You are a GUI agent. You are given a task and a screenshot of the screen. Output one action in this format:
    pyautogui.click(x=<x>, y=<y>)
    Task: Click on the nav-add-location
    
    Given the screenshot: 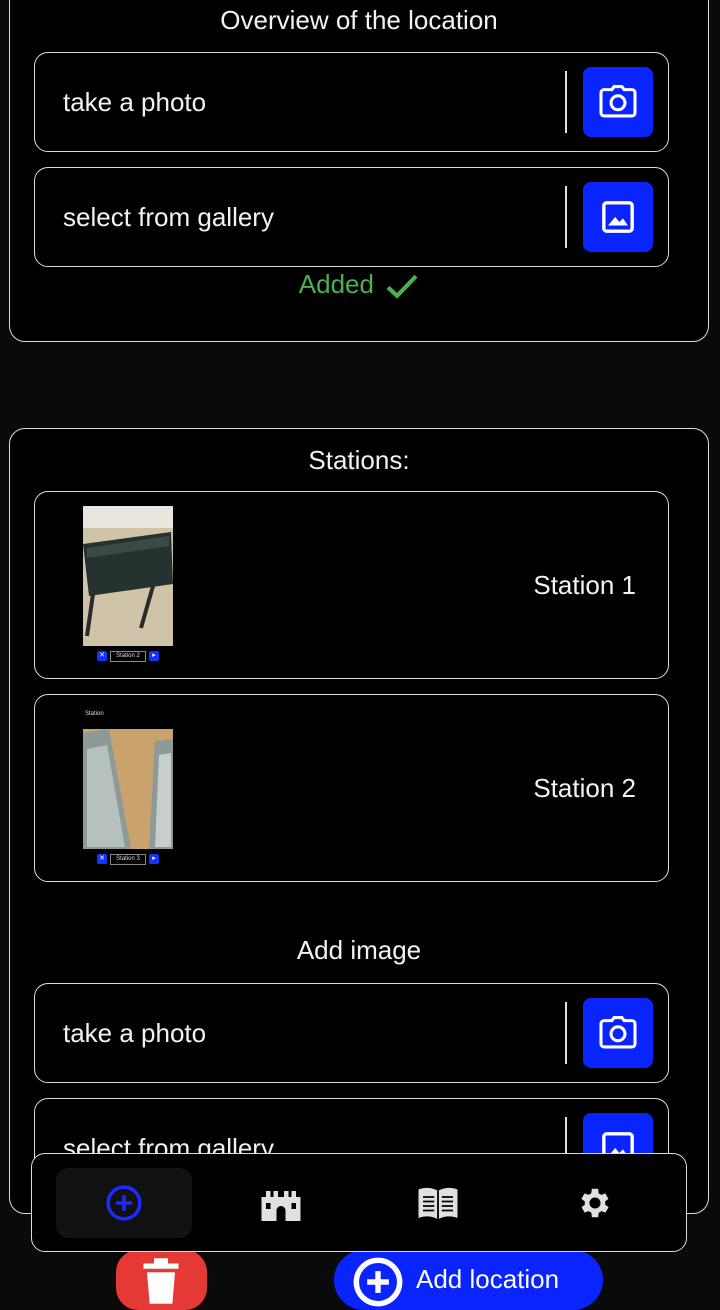 What is the action you would take?
    pyautogui.click(x=124, y=1203)
    